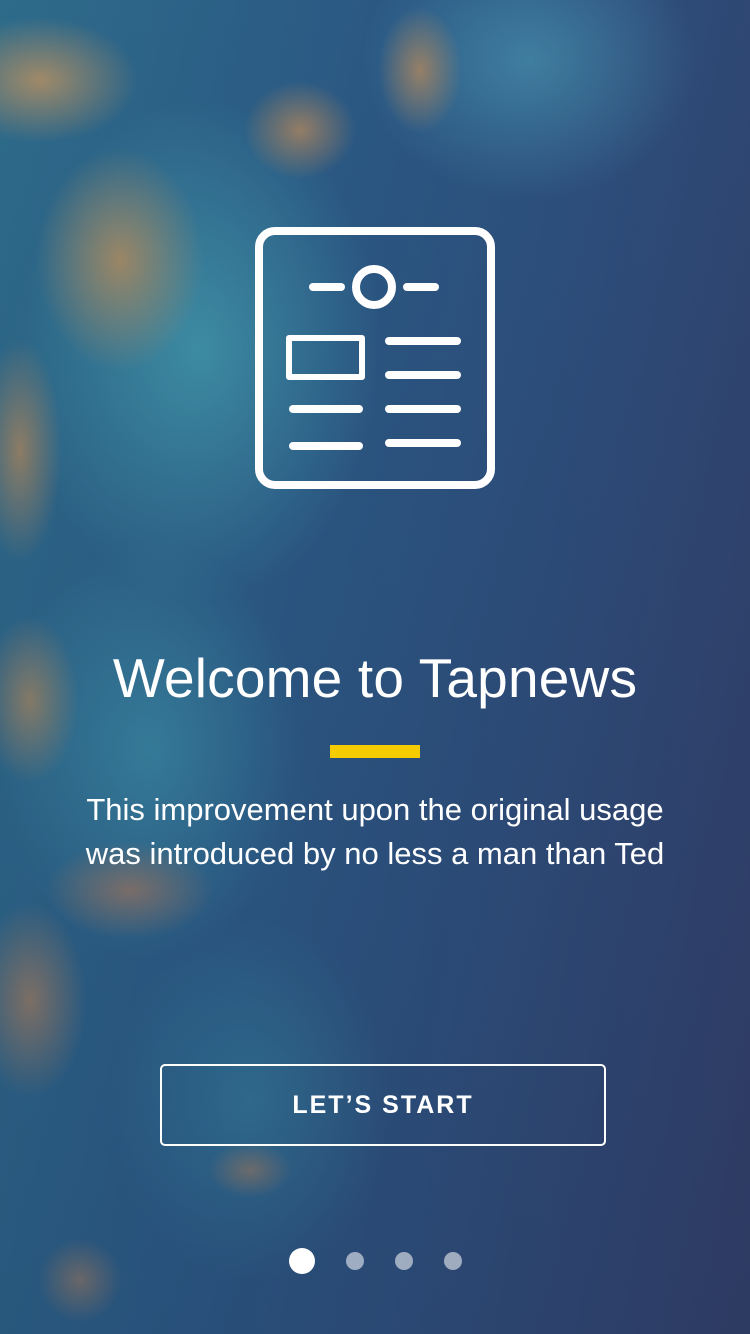 The height and width of the screenshot is (1334, 750). Describe the element at coordinates (383, 1105) in the screenshot. I see `lets-start-button: LET’S START` at that location.